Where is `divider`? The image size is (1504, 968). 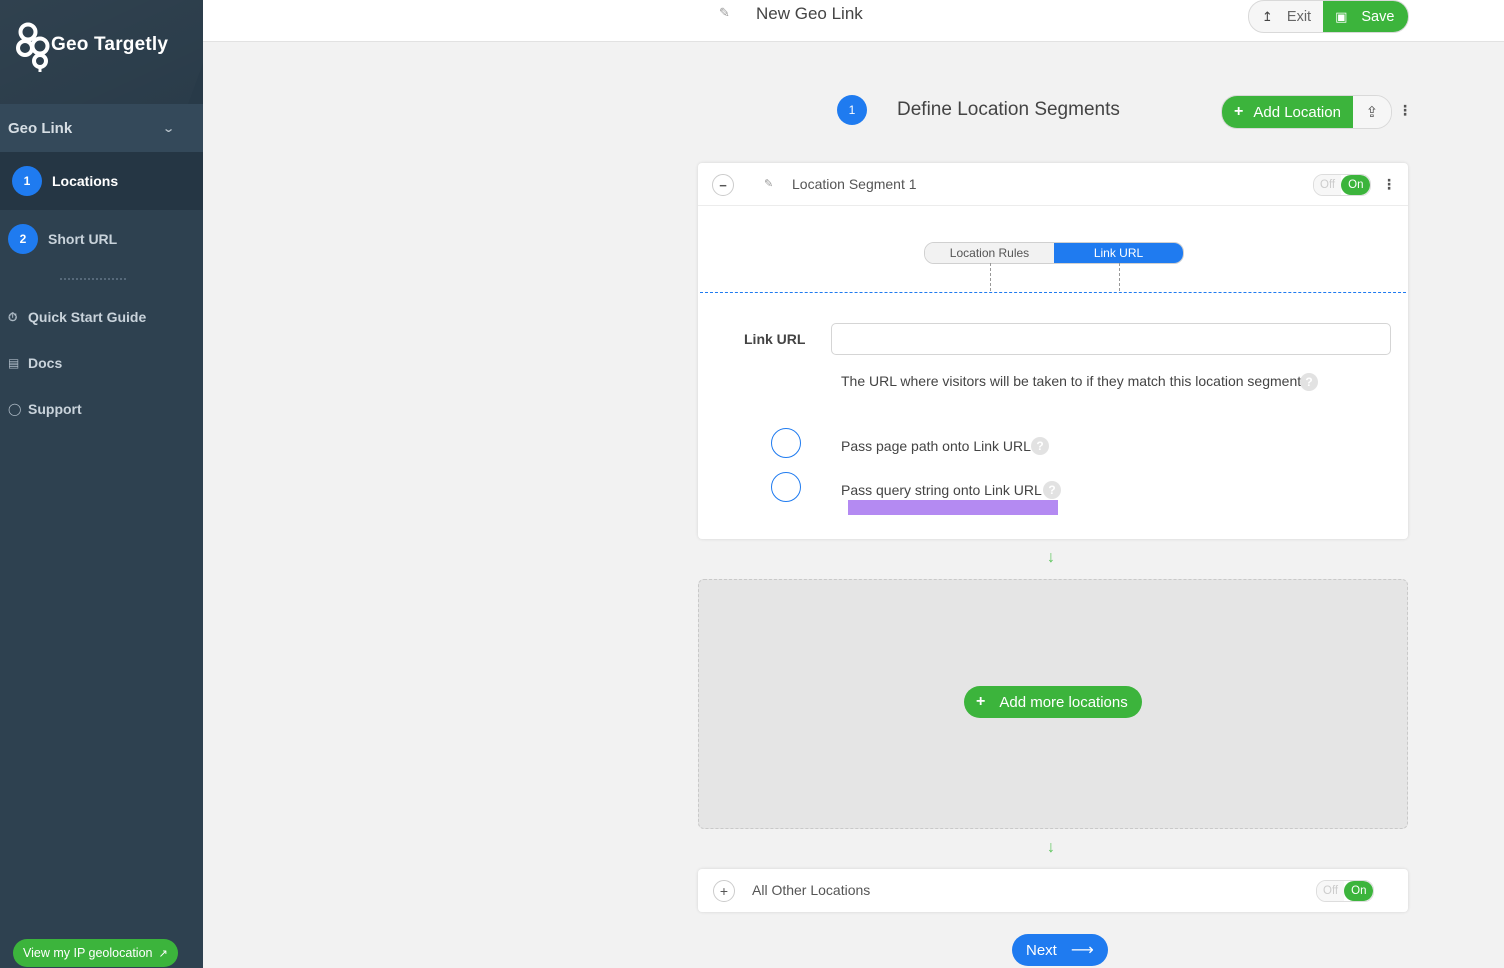
divider is located at coordinates (93, 279).